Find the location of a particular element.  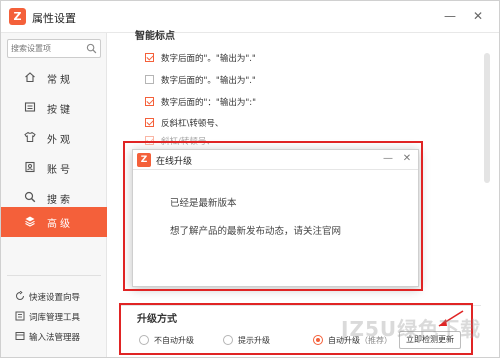

annotation-arrow is located at coordinates (451, 318).